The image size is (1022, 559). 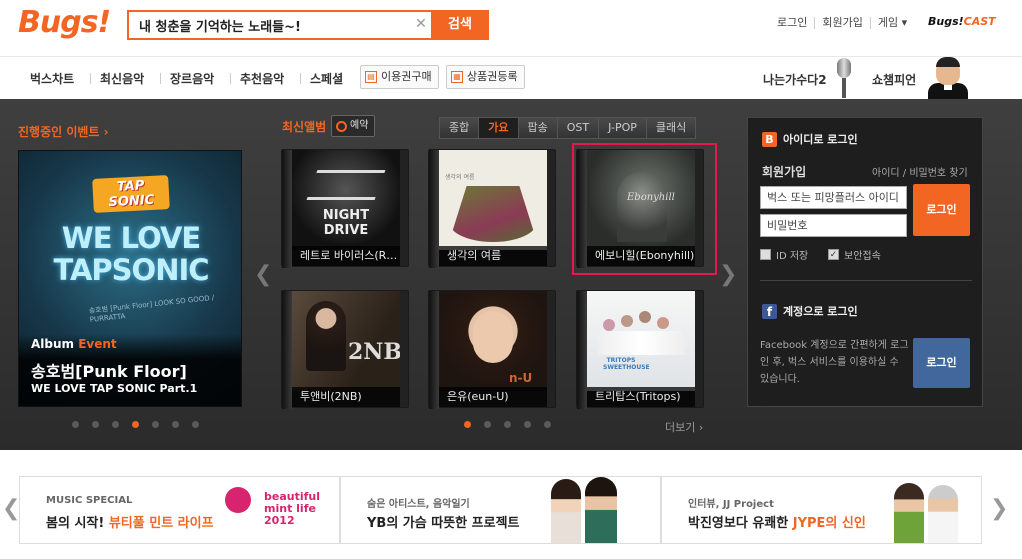 I want to click on promo-label: MUSIC SPECIAL, so click(x=89, y=500).